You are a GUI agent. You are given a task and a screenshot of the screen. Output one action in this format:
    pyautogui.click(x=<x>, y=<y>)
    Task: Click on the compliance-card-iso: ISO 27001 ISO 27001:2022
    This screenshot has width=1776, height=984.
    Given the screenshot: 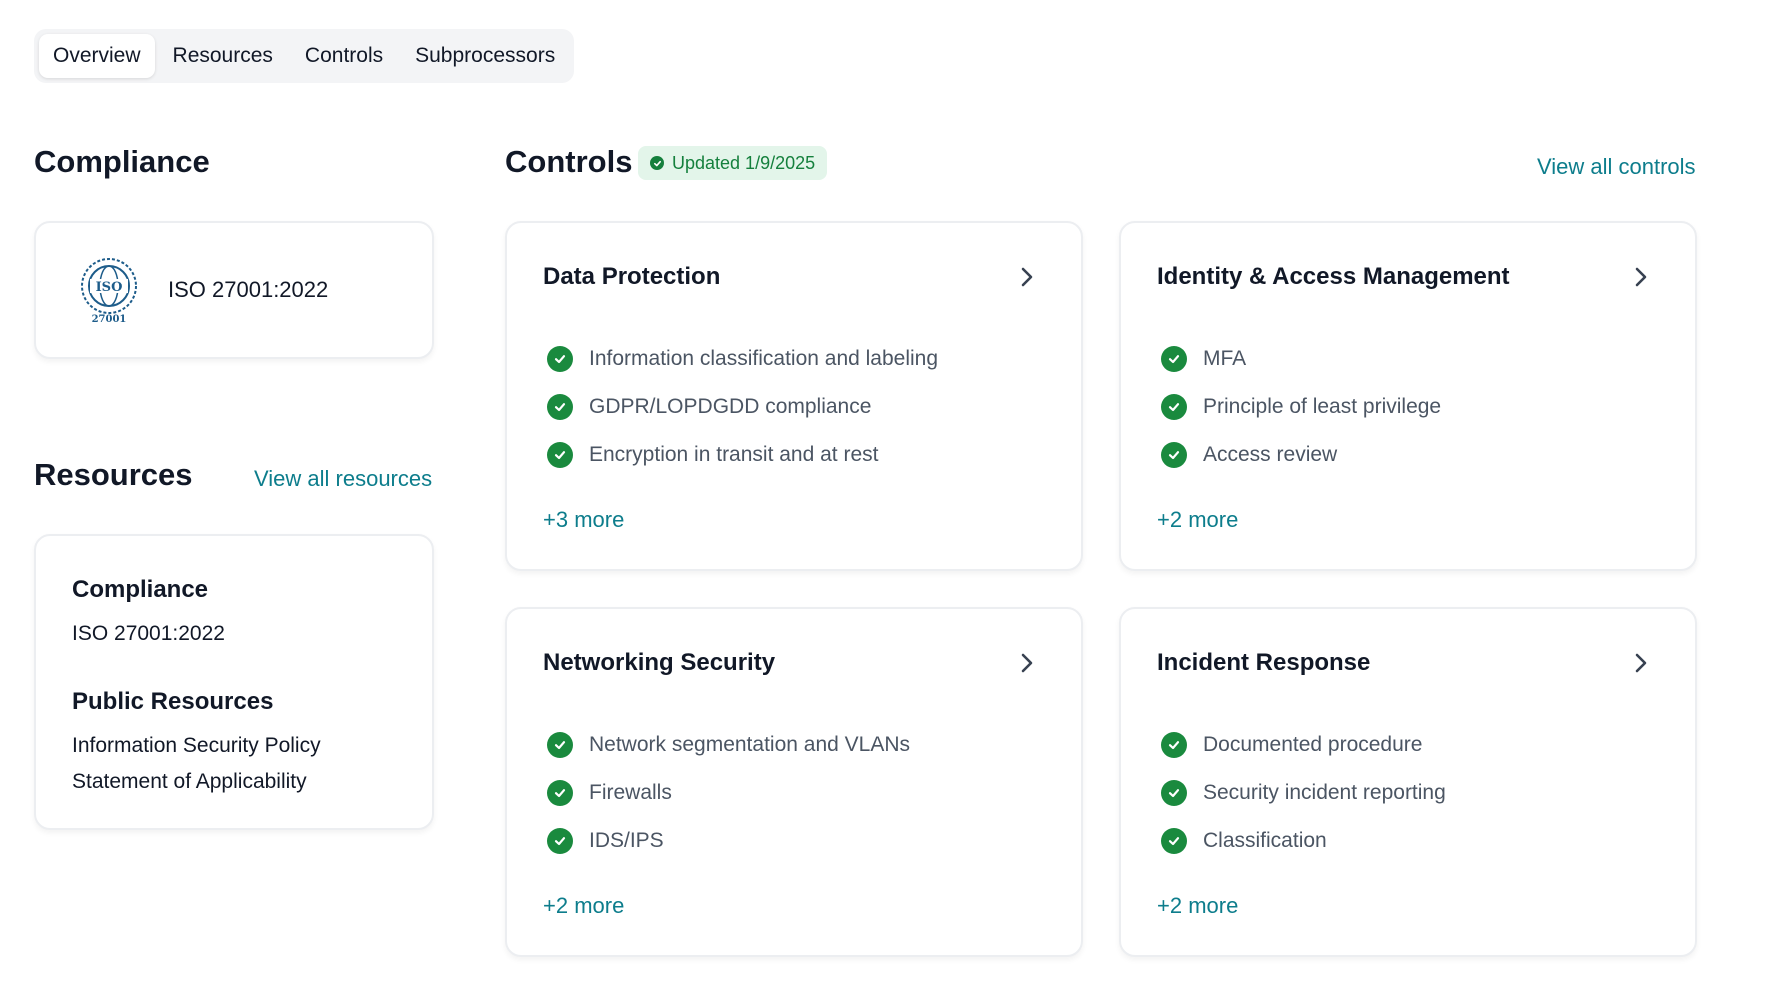 What is the action you would take?
    pyautogui.click(x=234, y=290)
    